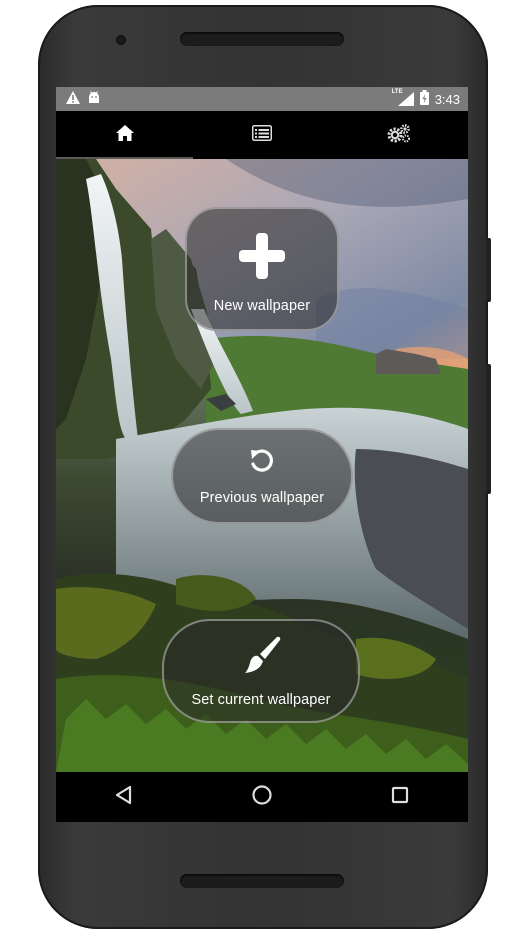 This screenshot has width=523, height=934. I want to click on tab-bar, so click(262, 135).